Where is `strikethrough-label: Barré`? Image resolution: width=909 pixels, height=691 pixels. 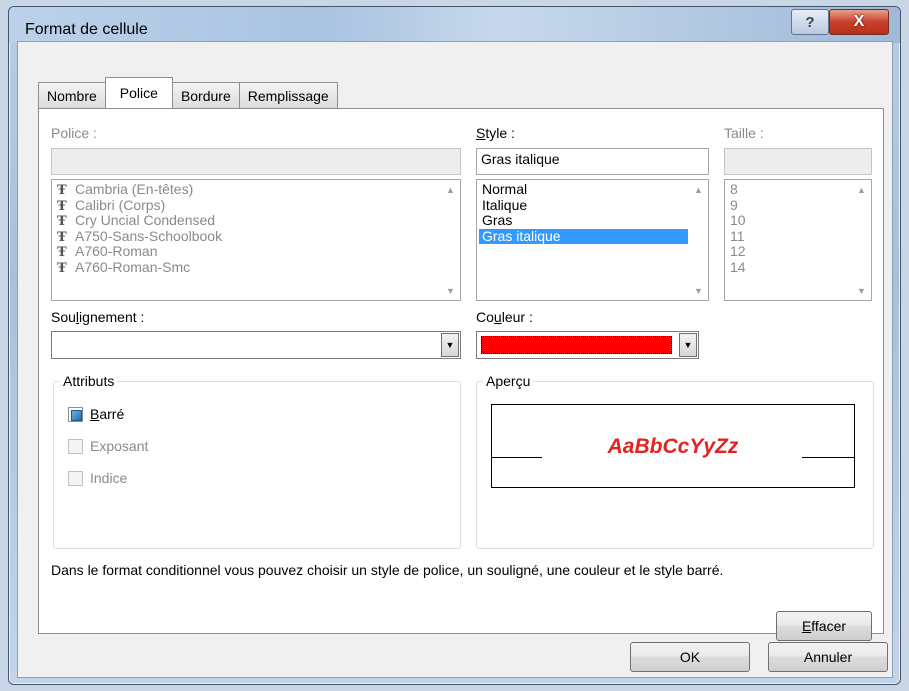
strikethrough-label: Barré is located at coordinates (107, 414).